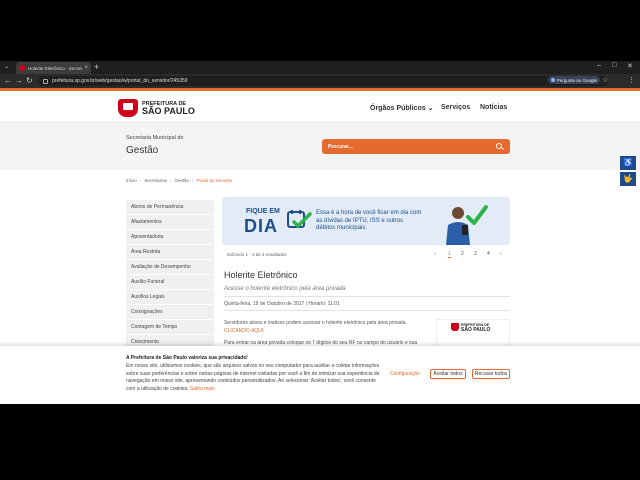 This screenshot has height=480, width=640. Describe the element at coordinates (476, 330) in the screenshot. I see `thumb-logo-line2: SÃO PAULO` at that location.